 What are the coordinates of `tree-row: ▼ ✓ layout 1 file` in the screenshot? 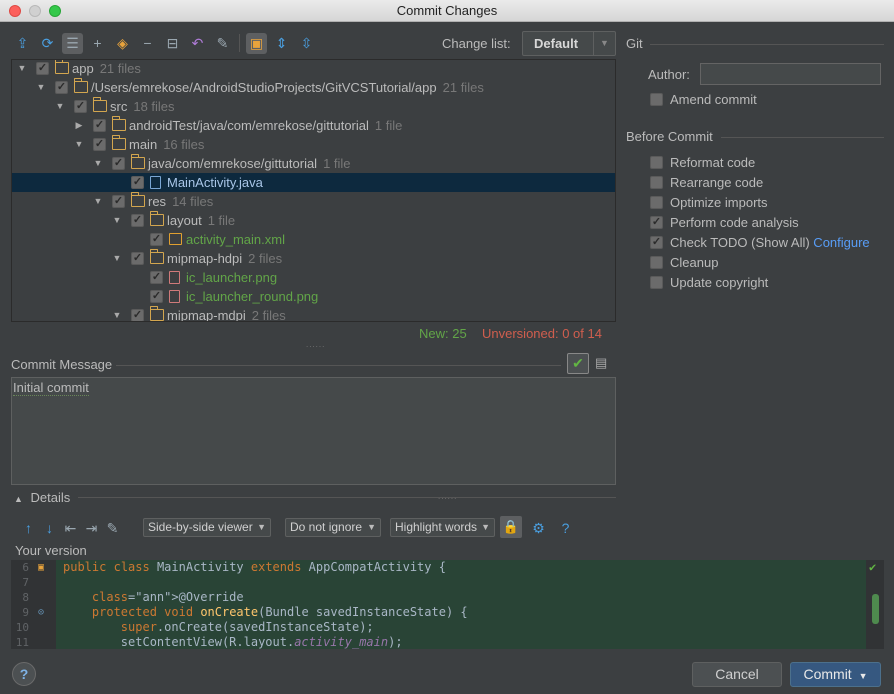 It's located at (313, 220).